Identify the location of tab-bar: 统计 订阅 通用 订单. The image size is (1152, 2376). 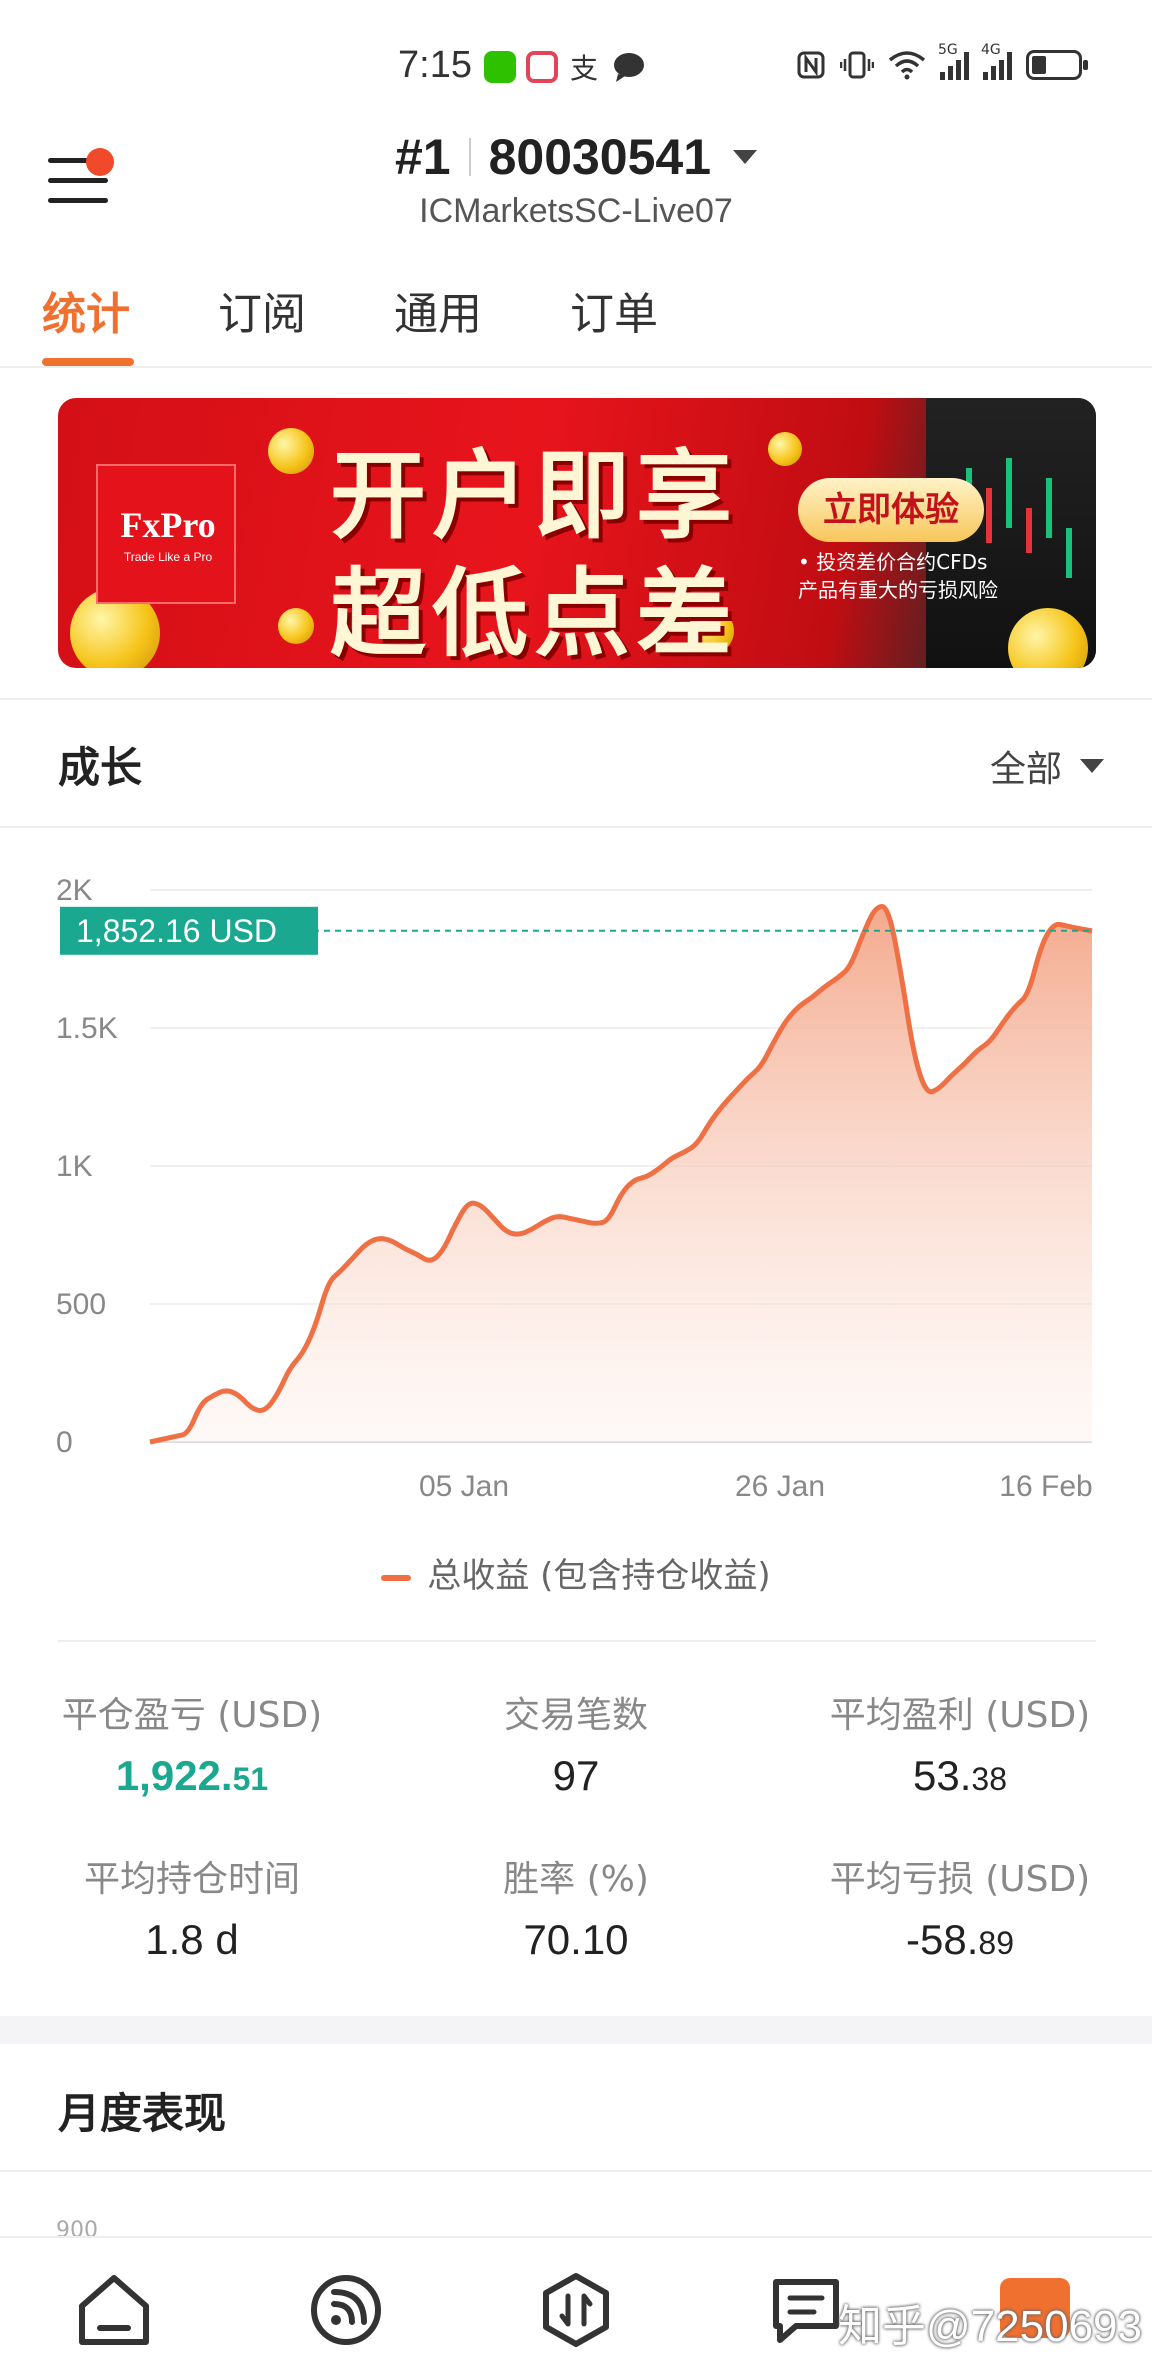
(576, 319).